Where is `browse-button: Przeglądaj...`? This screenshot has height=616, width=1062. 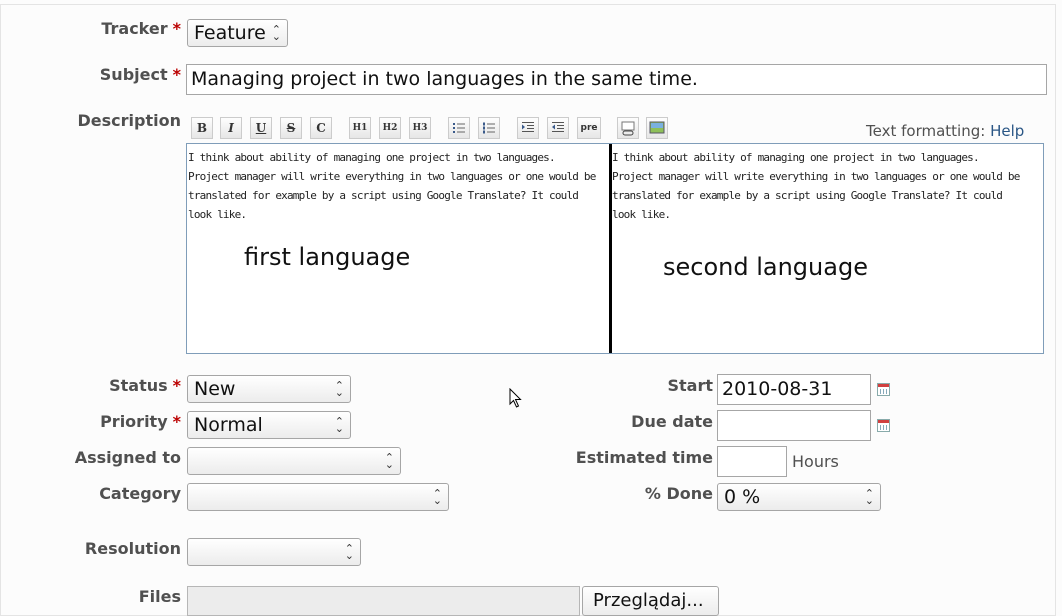 browse-button: Przeglądaj... is located at coordinates (650, 601).